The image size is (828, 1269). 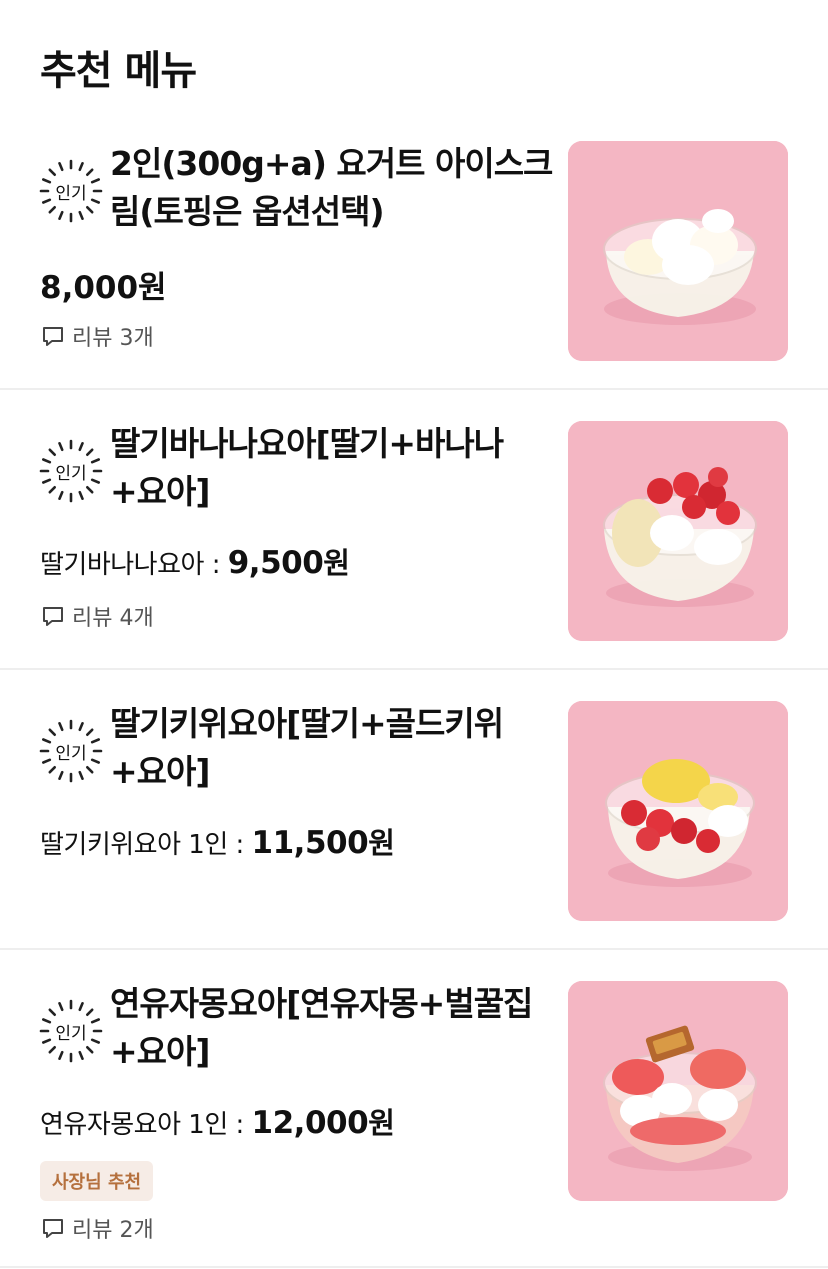 I want to click on strawberry-banana-cup-image, so click(x=678, y=531).